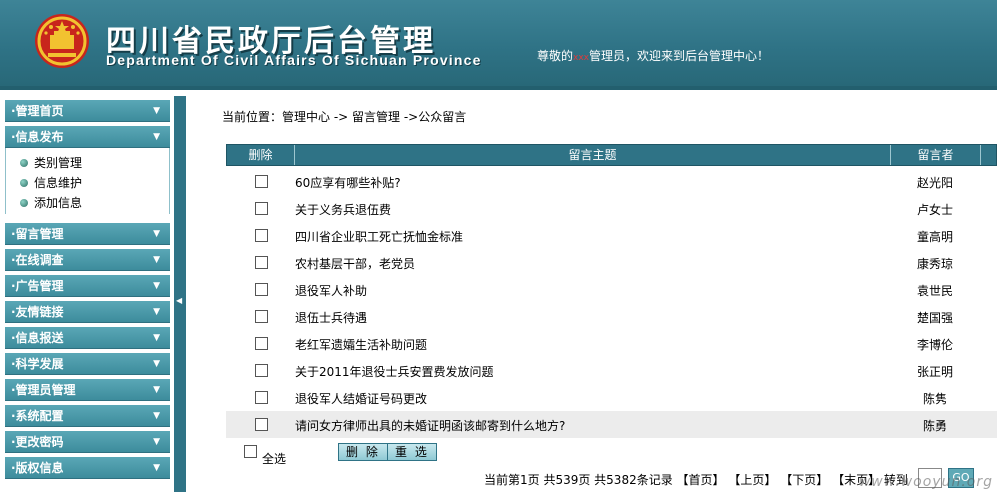  I want to click on row-subject-link: 请问女方律师出具的未婚证明函该邮寄到什么地方?, so click(430, 425).